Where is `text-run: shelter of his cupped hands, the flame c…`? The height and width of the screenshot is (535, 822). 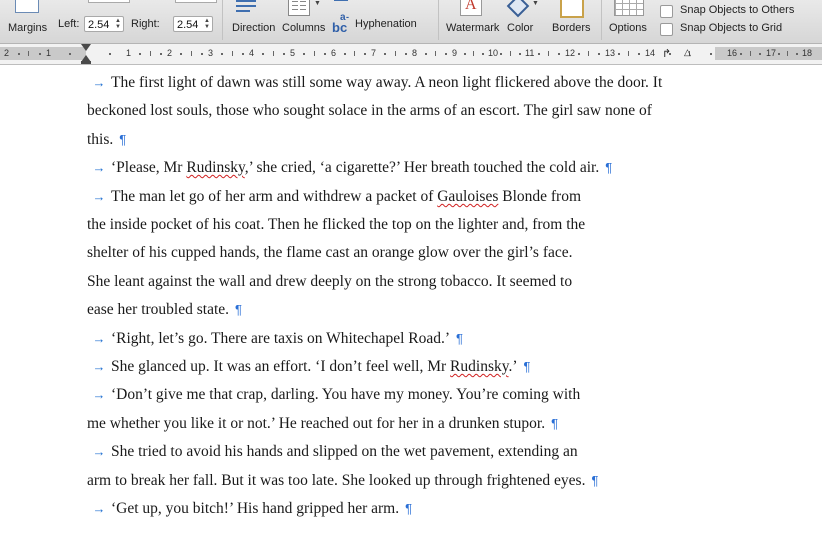 text-run: shelter of his cupped hands, the flame c… is located at coordinates (330, 252).